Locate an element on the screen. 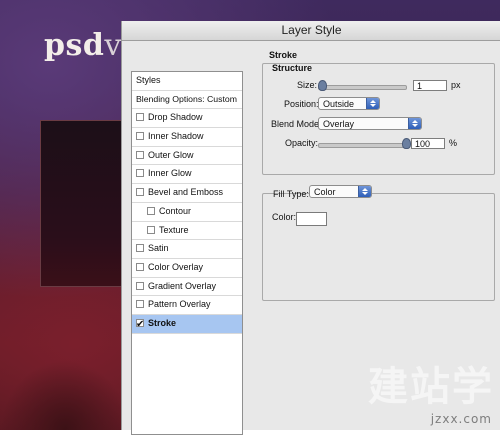 The width and height of the screenshot is (500, 435). style-item-pattern-overlay: Pattern Overlay is located at coordinates (187, 305).